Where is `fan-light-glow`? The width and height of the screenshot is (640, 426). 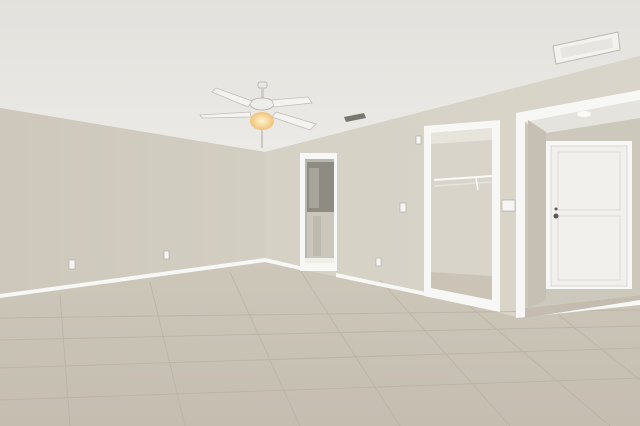
fan-light-glow is located at coordinates (262, 121).